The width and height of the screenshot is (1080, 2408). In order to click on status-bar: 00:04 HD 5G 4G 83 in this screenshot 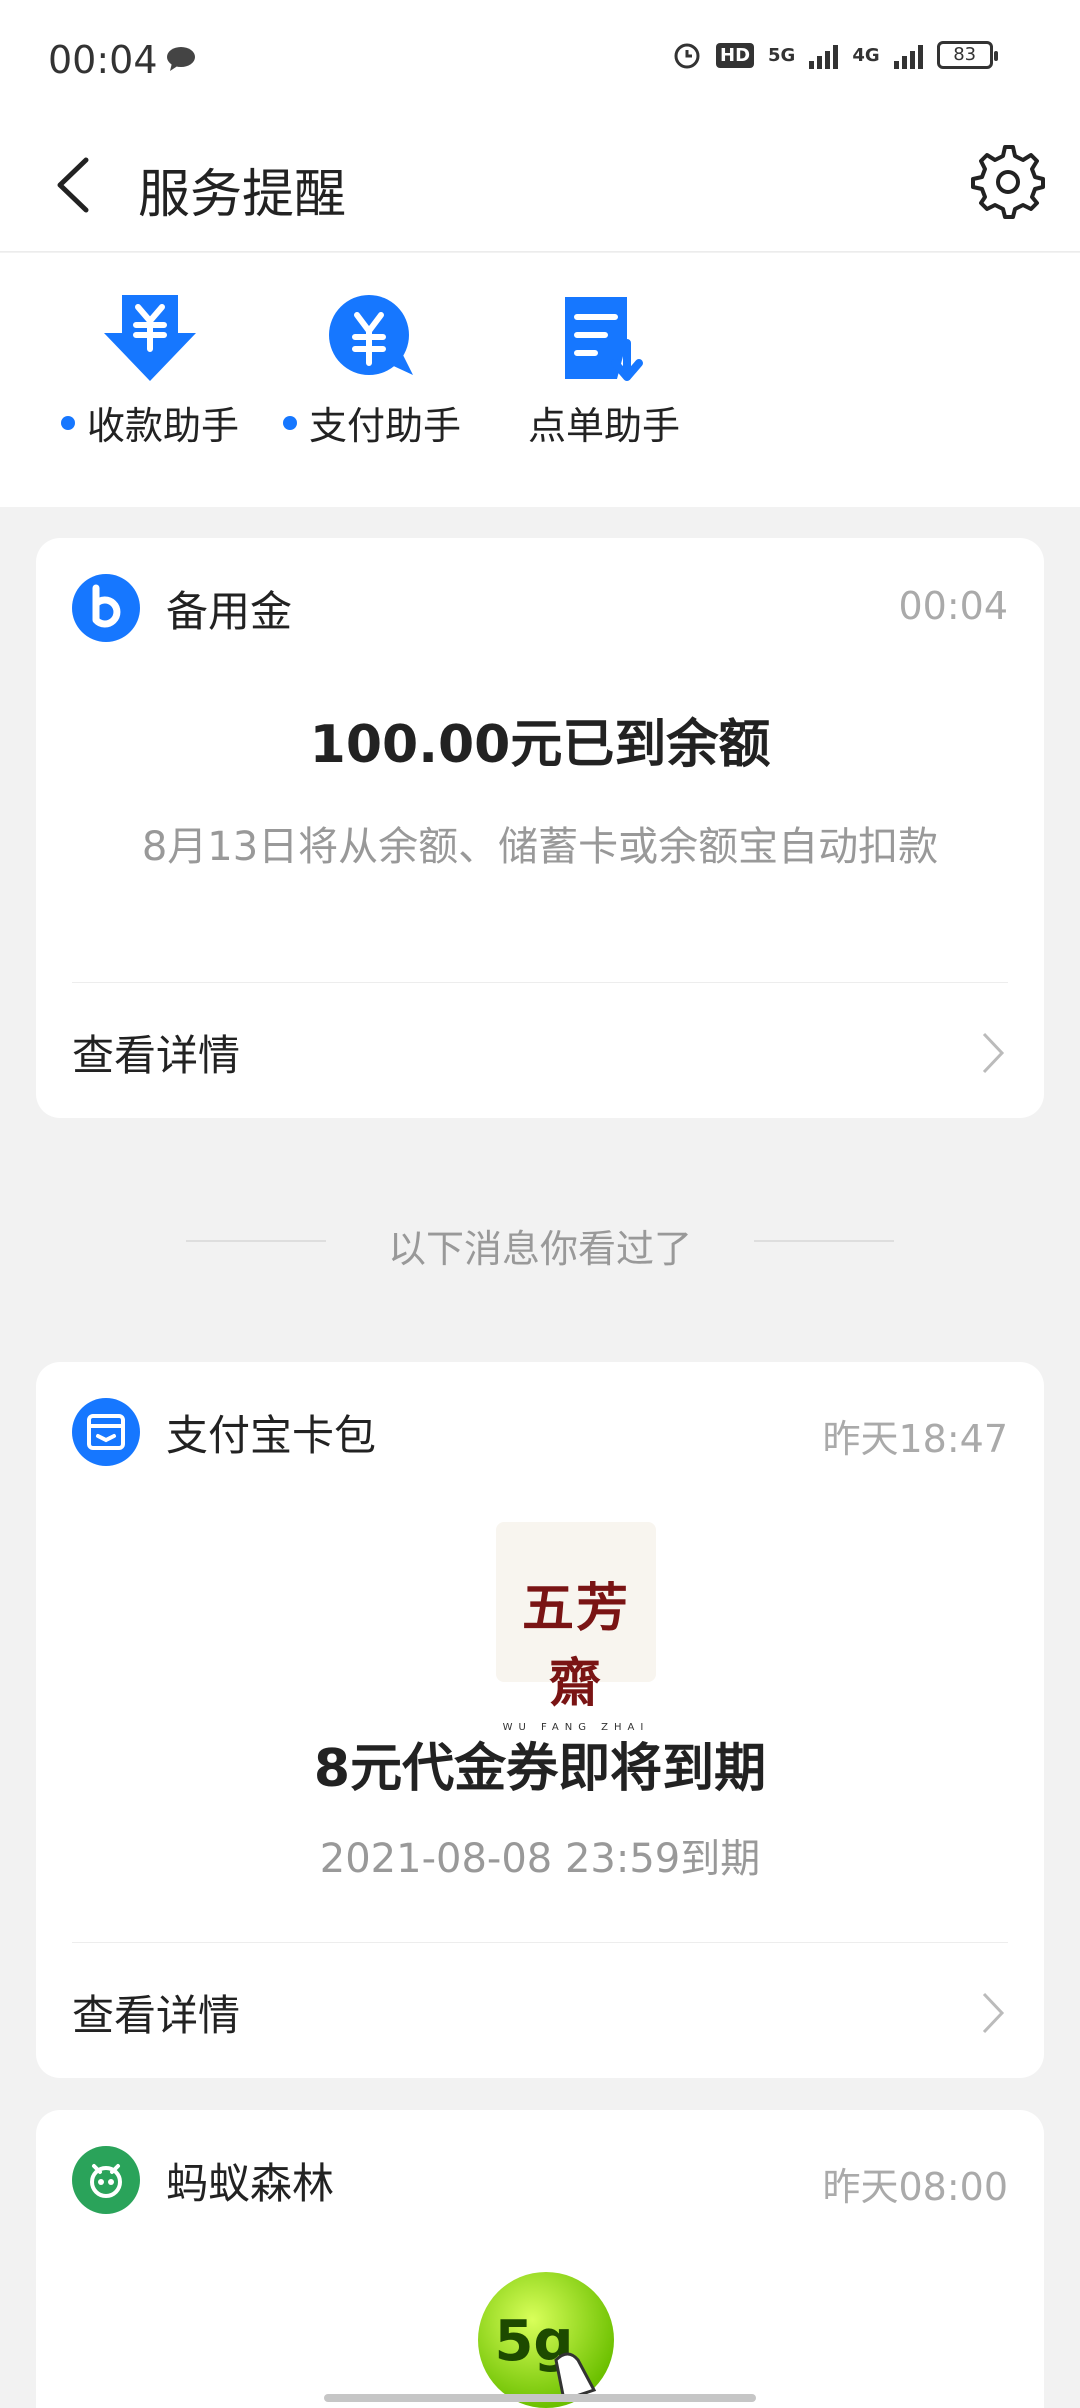, I will do `click(540, 60)`.